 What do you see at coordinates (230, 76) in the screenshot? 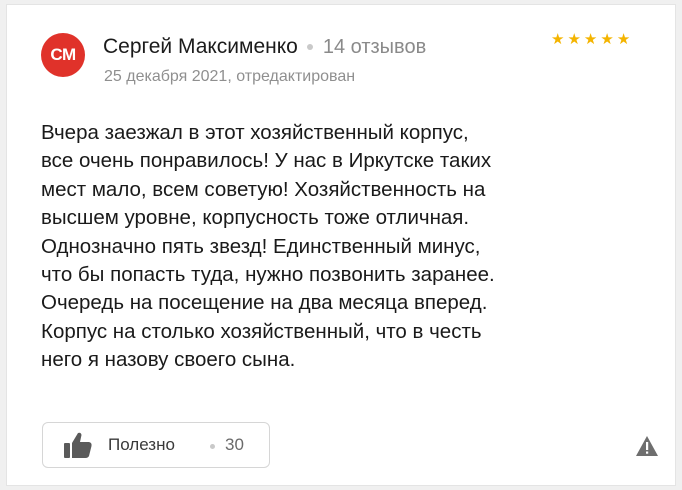
I see `review-date: 25 декабря 2021, отредактирован` at bounding box center [230, 76].